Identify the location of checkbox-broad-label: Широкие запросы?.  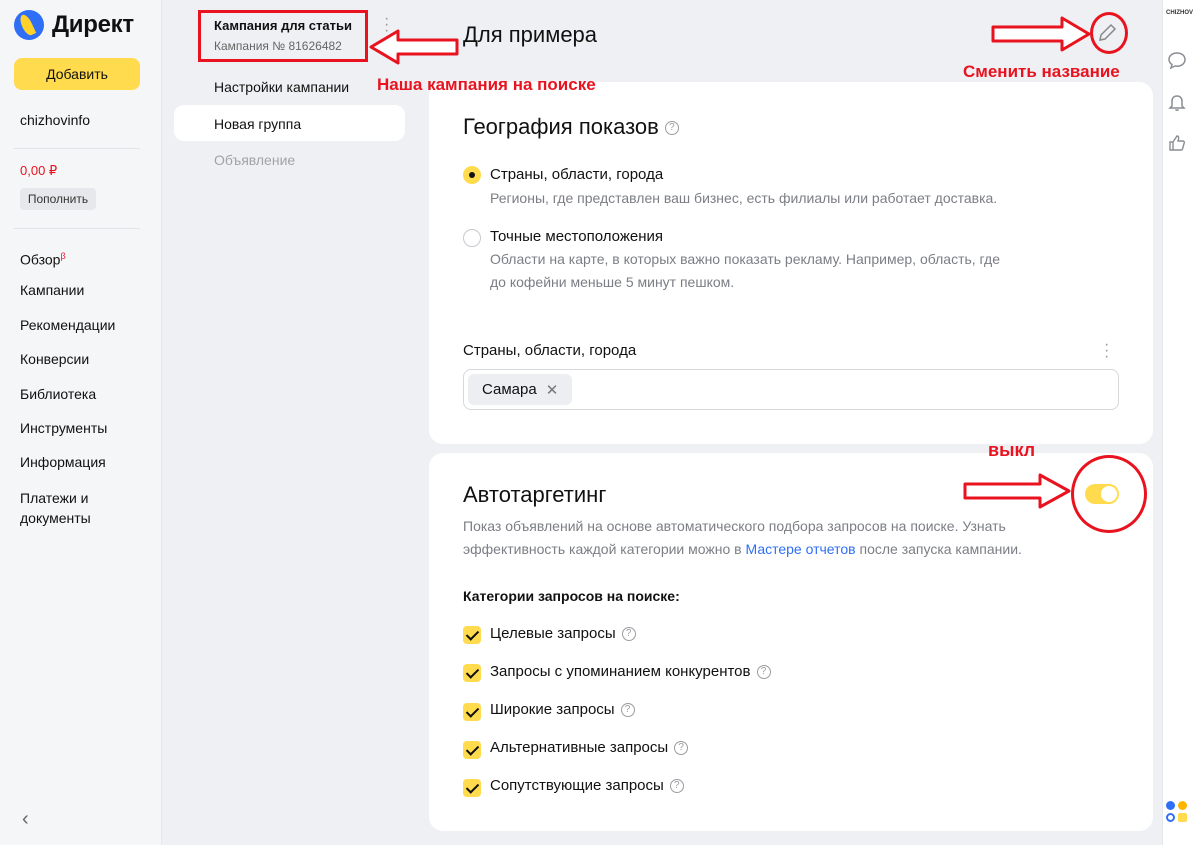
(562, 709).